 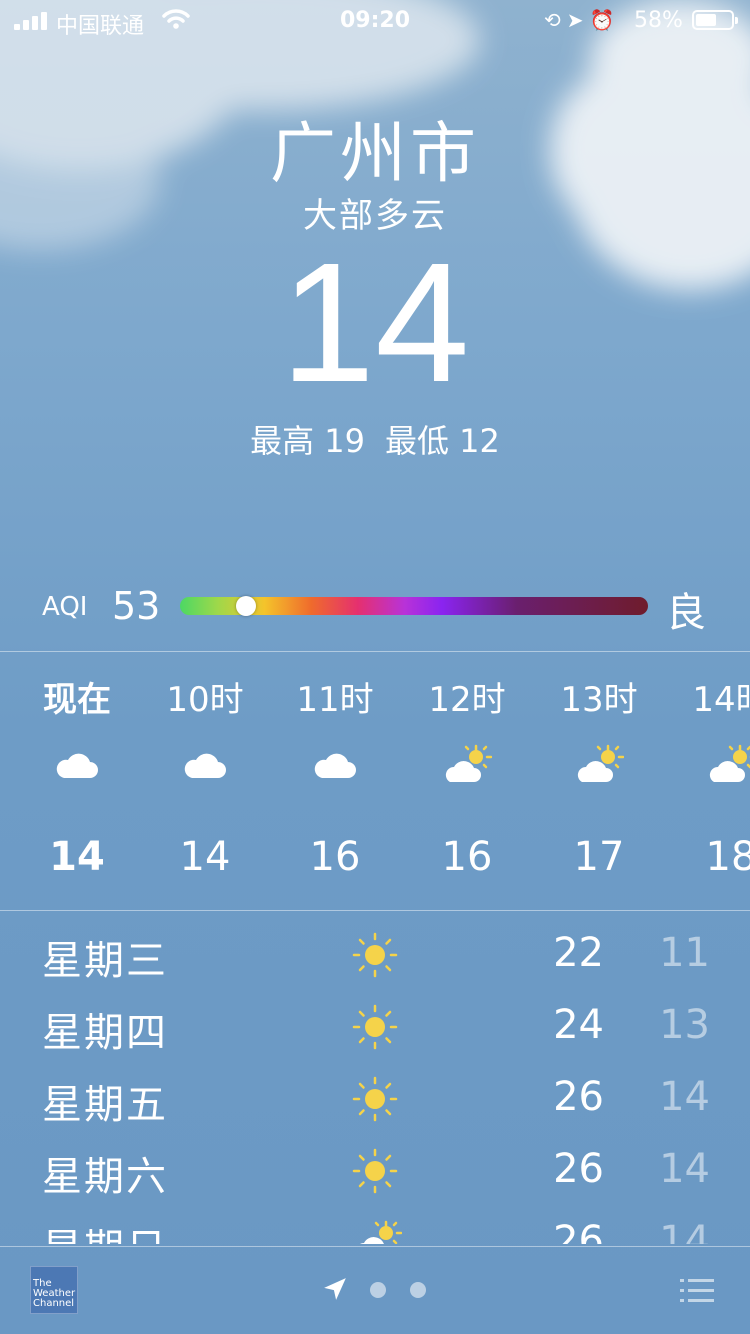 What do you see at coordinates (578, 20) in the screenshot?
I see `location-services-icon: ➤` at bounding box center [578, 20].